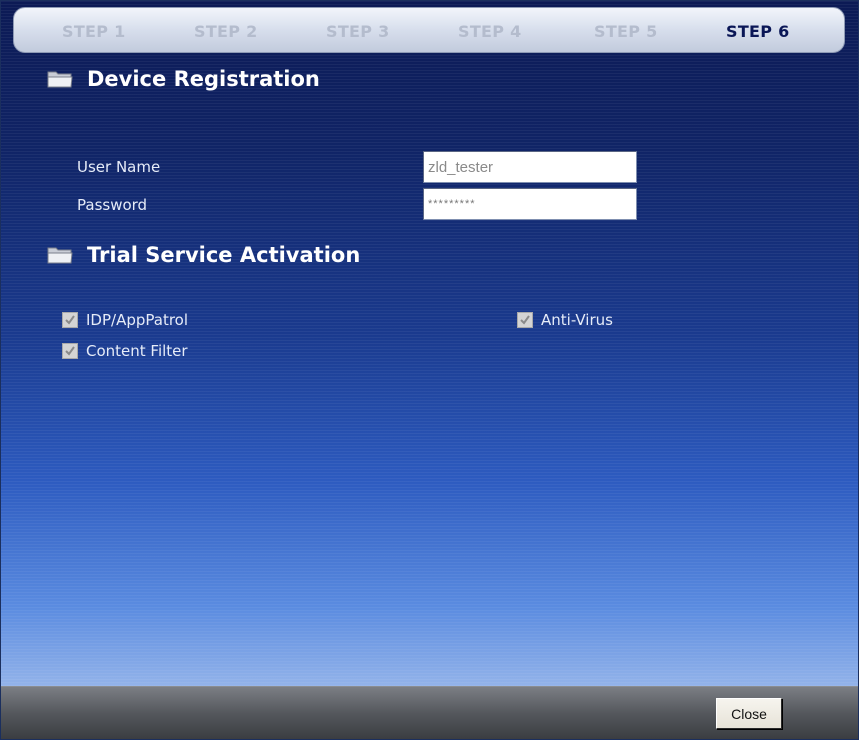  What do you see at coordinates (749, 713) in the screenshot?
I see `close-button: Close` at bounding box center [749, 713].